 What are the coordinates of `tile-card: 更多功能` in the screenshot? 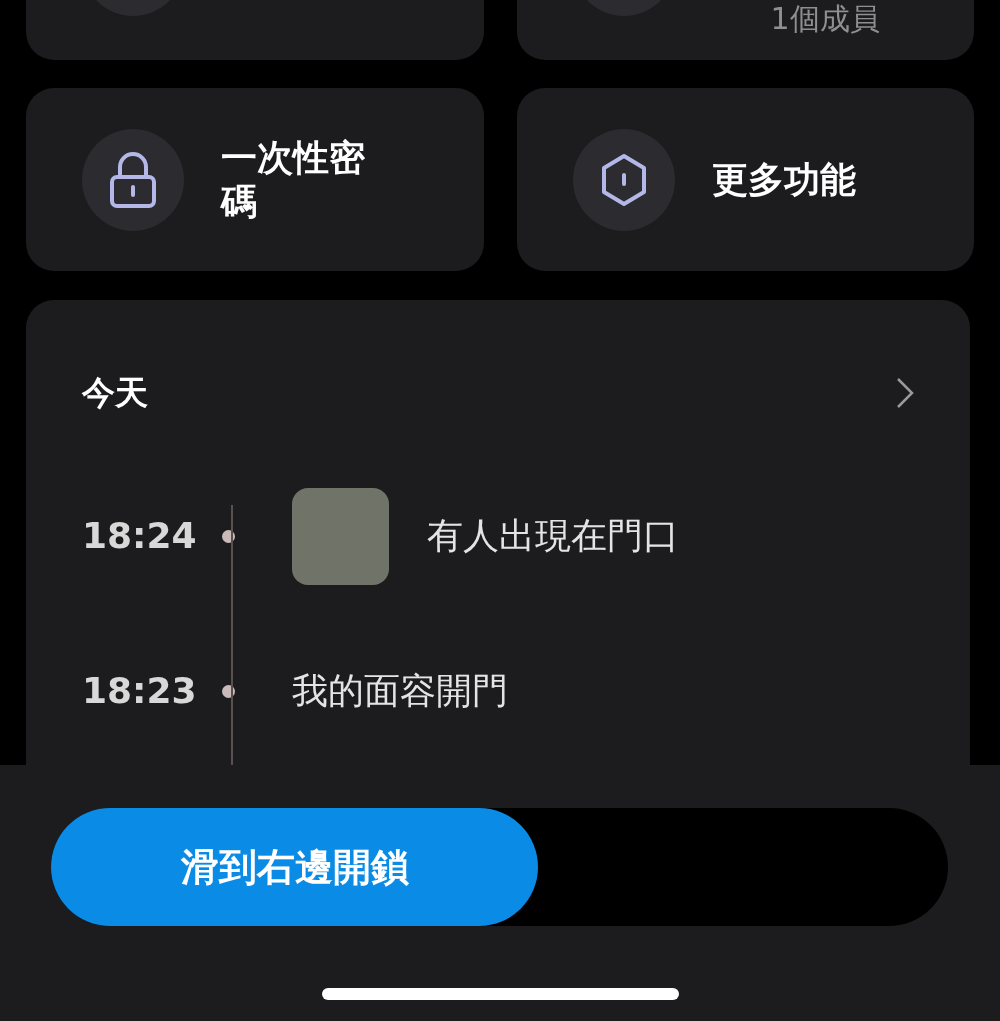 It's located at (745, 179).